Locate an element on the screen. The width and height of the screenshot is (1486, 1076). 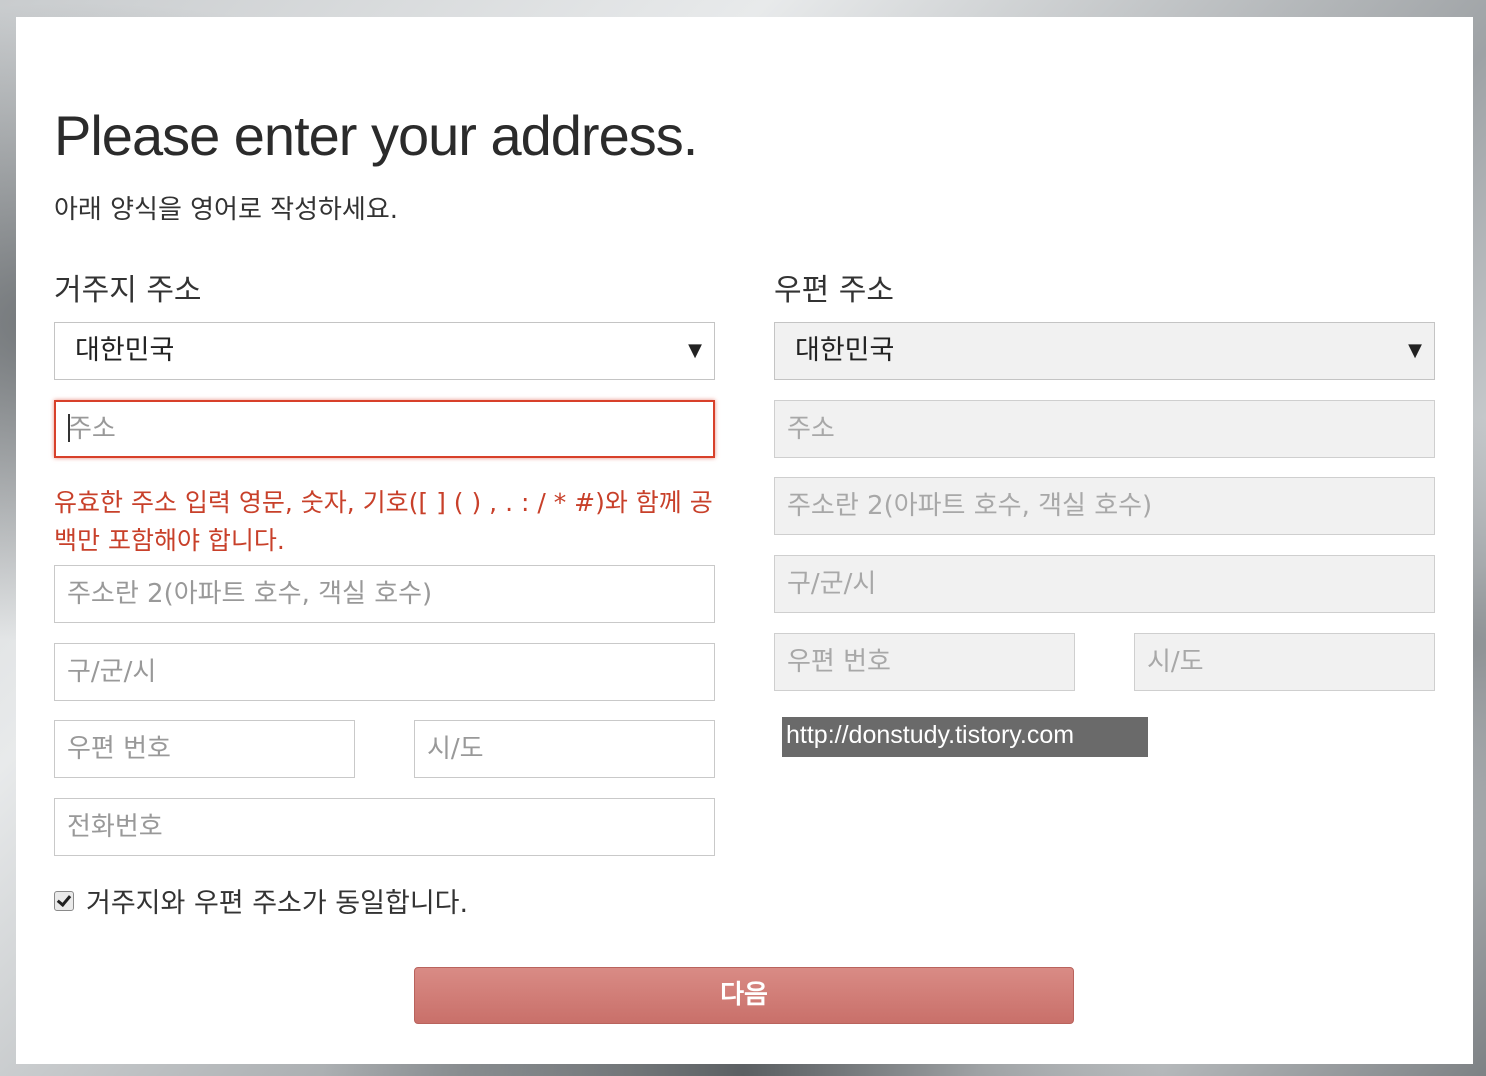
mailing-state-input: 시/도 is located at coordinates (1284, 662).